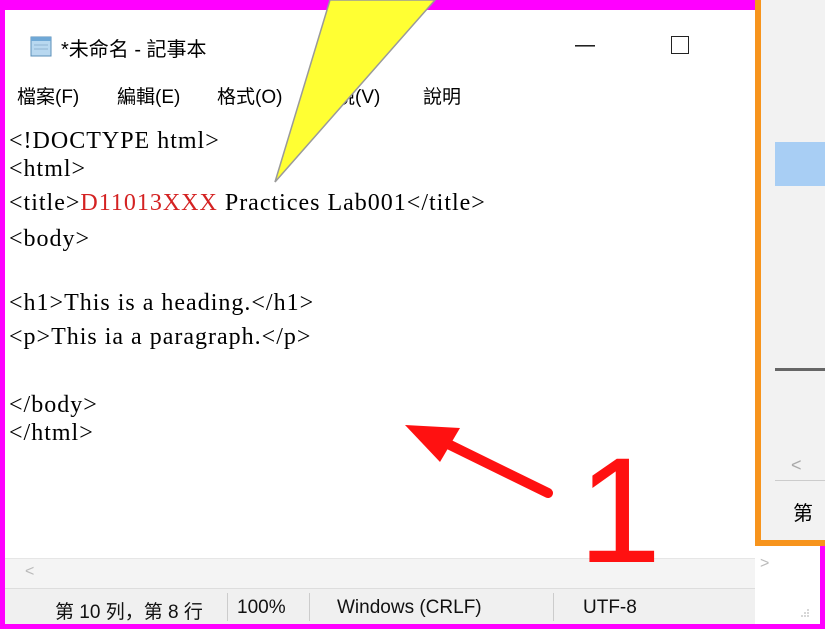 This screenshot has height=629, width=825. Describe the element at coordinates (796, 465) in the screenshot. I see `chevron-left-icon: <` at that location.